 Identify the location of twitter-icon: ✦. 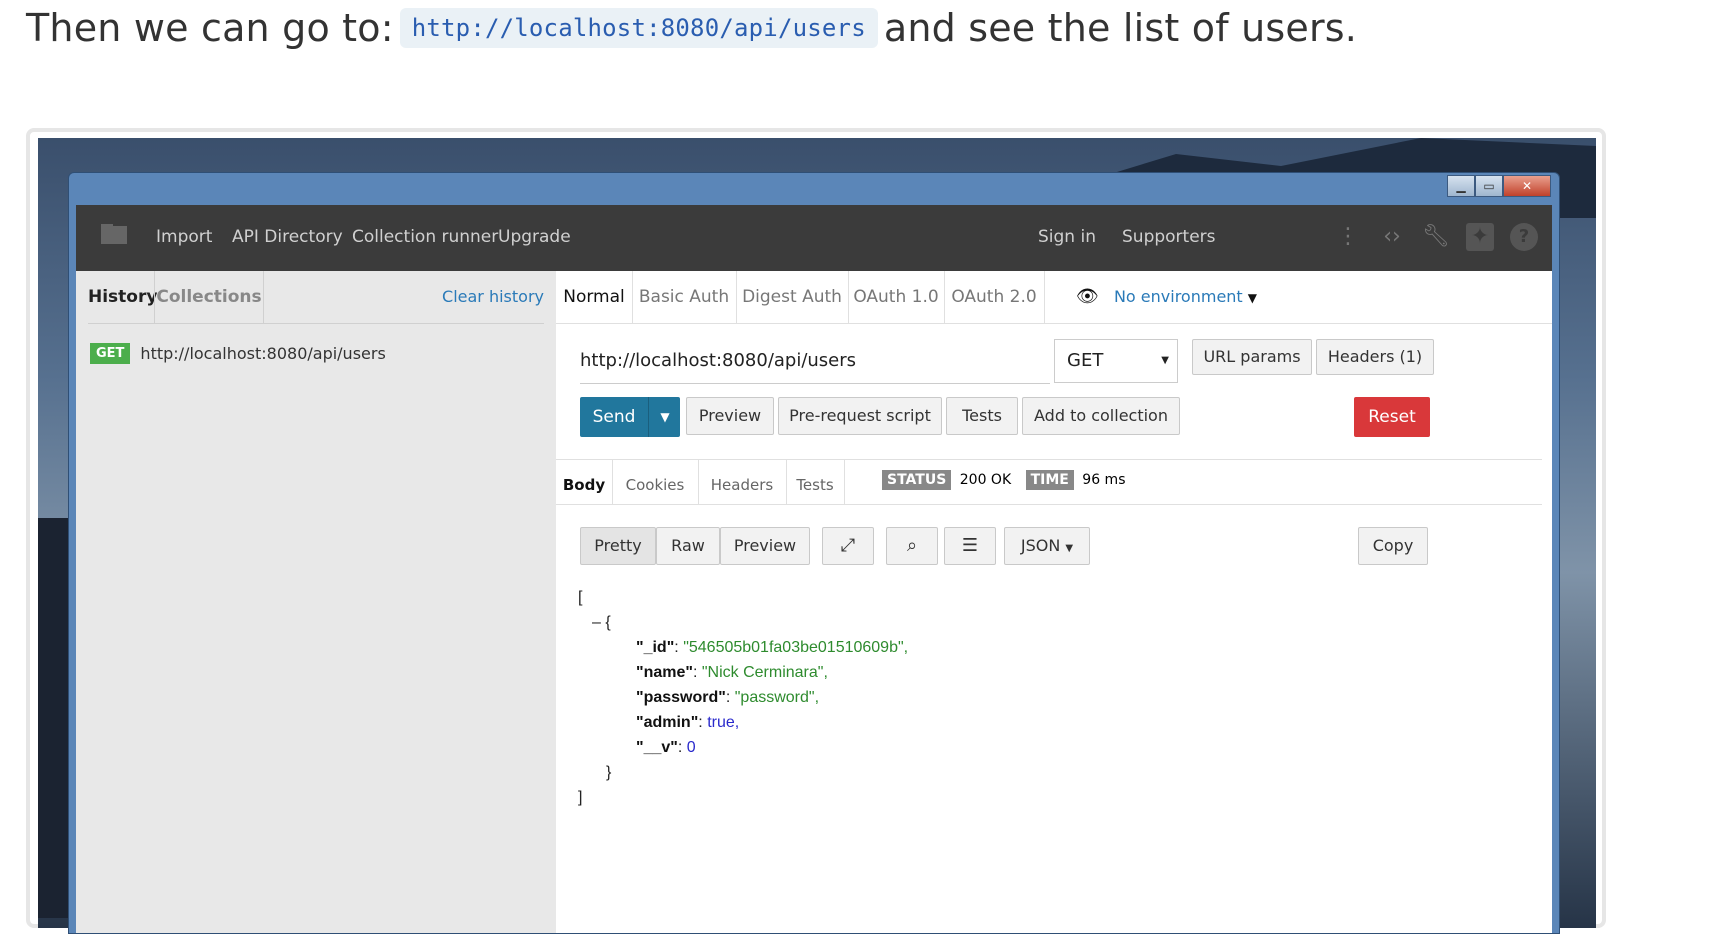
(1480, 237).